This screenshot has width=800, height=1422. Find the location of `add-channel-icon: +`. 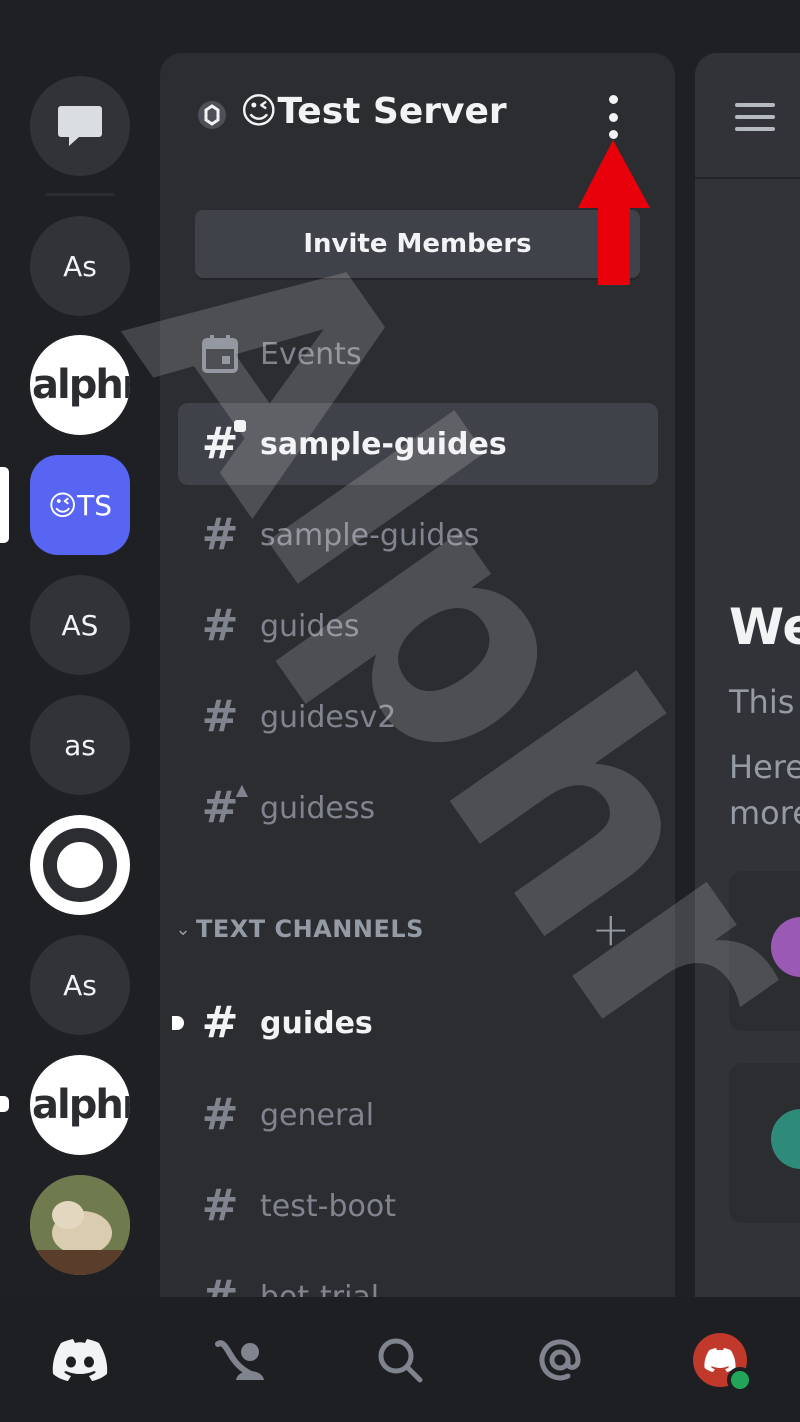

add-channel-icon: + is located at coordinates (610, 929).